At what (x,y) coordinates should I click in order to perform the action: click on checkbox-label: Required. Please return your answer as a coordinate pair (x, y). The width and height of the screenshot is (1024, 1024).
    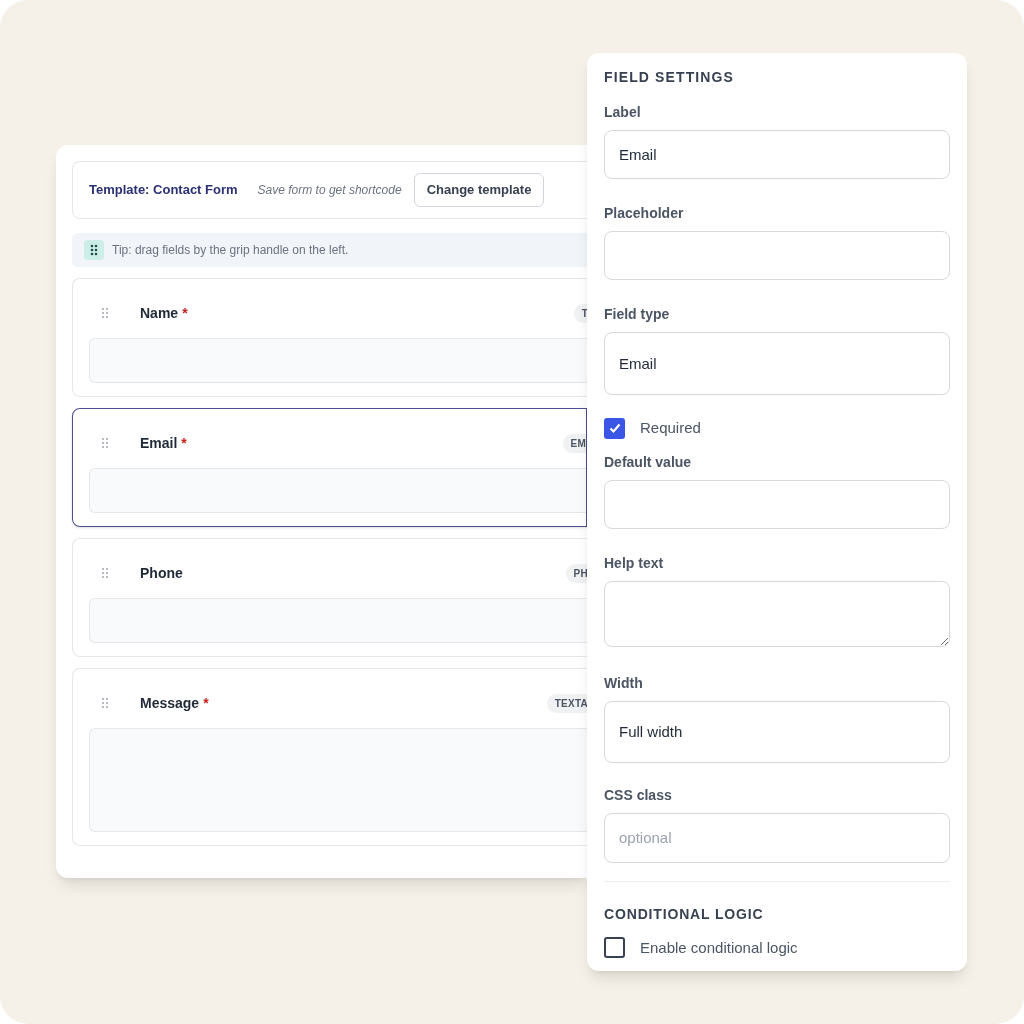
    Looking at the image, I should click on (670, 428).